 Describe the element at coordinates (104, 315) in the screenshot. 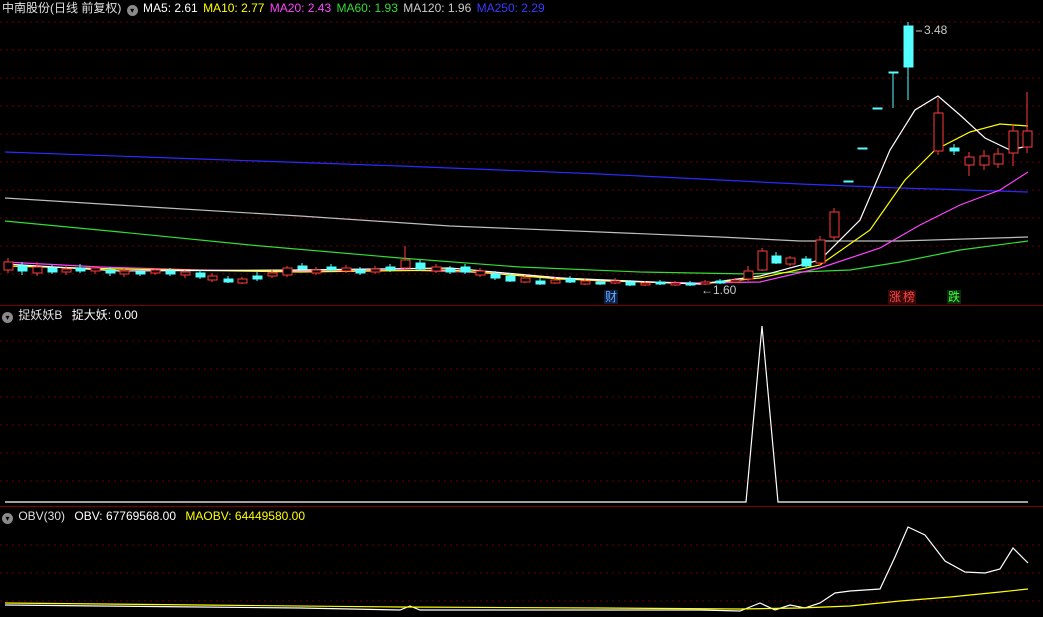

I see `signal-value-label: 捉大妖: 0.00` at that location.